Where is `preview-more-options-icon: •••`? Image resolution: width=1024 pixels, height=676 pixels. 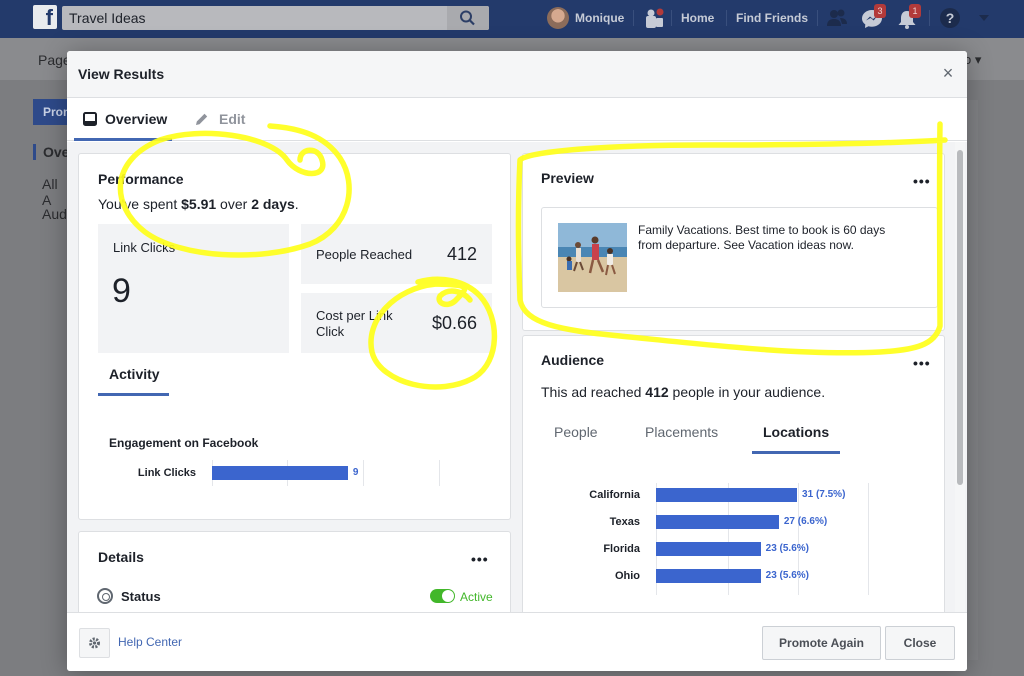 preview-more-options-icon: ••• is located at coordinates (922, 181).